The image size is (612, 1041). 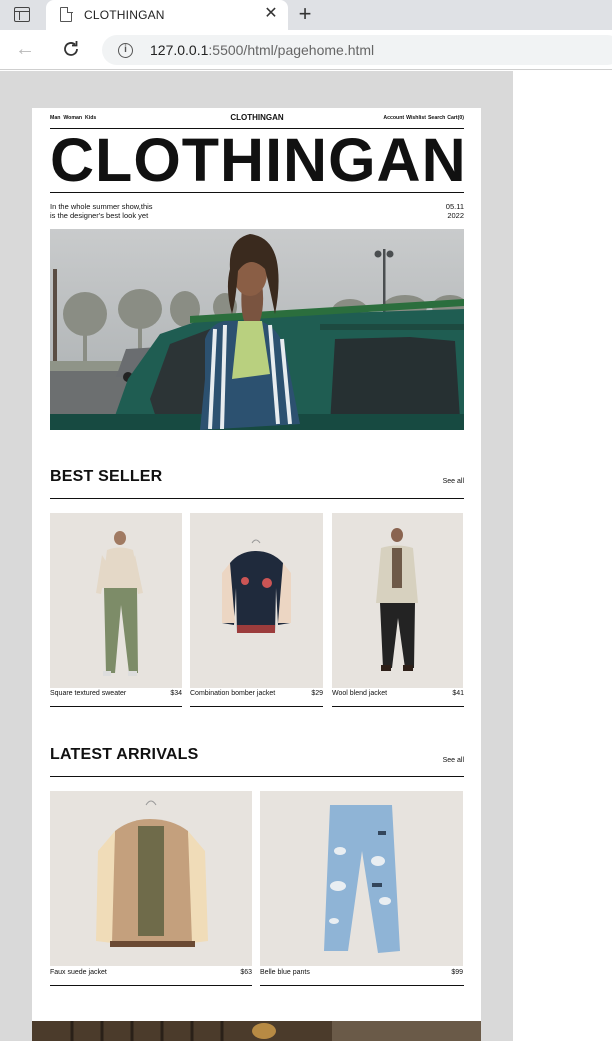 I want to click on best-seller-see-all-link: See all, so click(x=453, y=481).